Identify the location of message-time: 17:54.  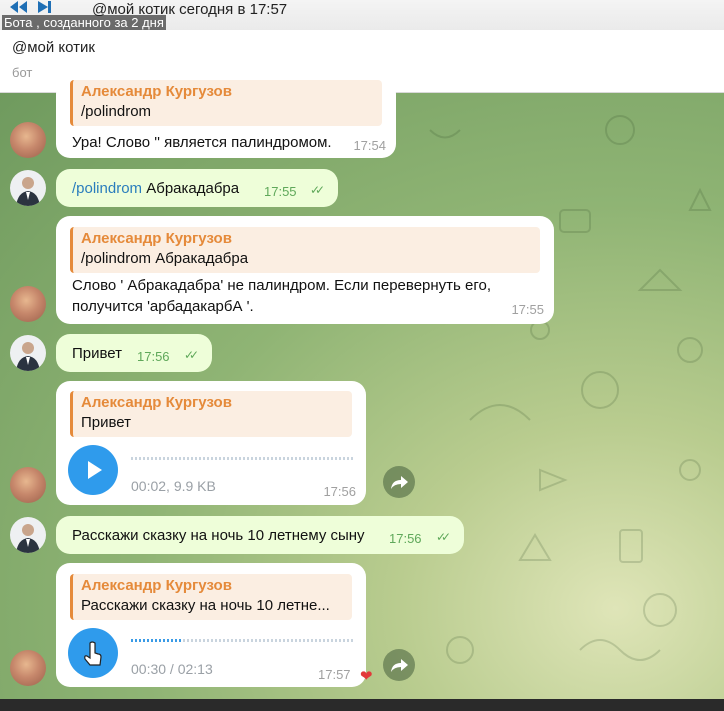
(369, 145).